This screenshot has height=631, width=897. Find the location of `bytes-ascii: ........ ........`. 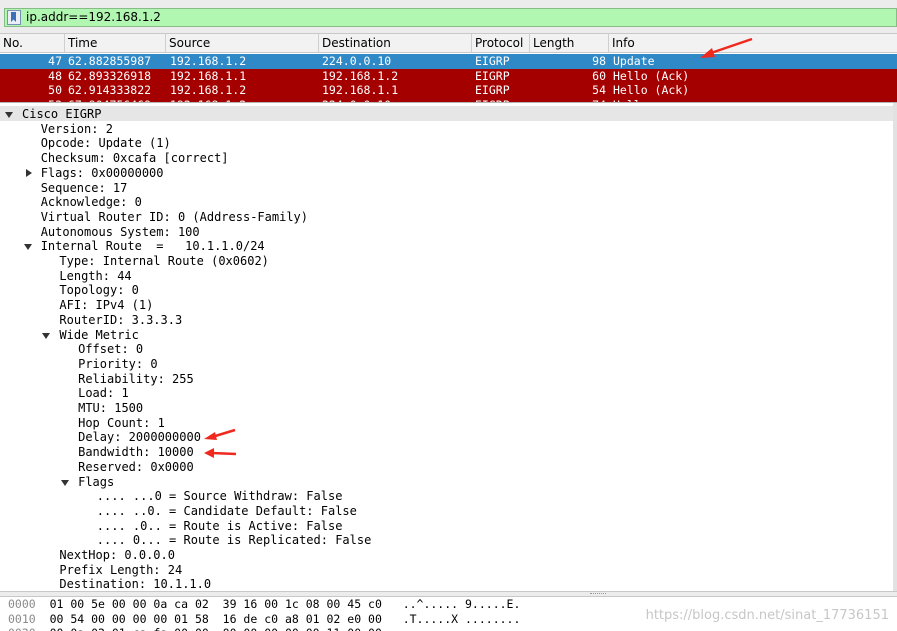

bytes-ascii: ........ ........ is located at coordinates (462, 628).